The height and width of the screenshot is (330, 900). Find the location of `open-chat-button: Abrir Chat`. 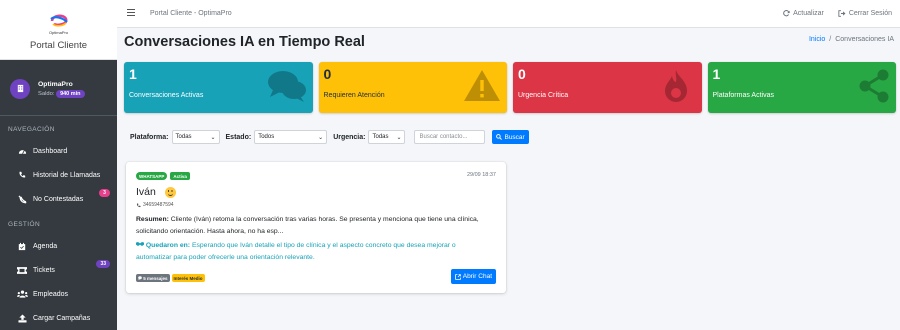

open-chat-button: Abrir Chat is located at coordinates (473, 276).